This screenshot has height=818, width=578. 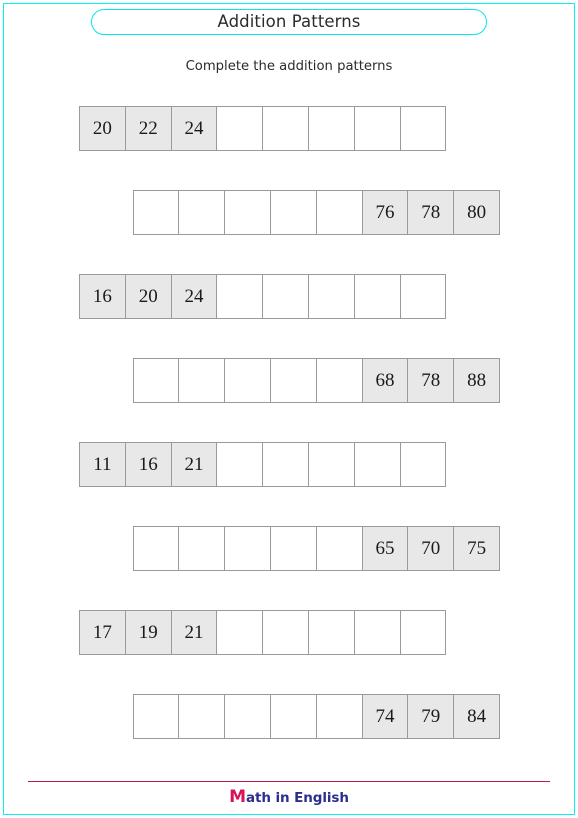 I want to click on pattern-row: 76 78 80, so click(x=289, y=212).